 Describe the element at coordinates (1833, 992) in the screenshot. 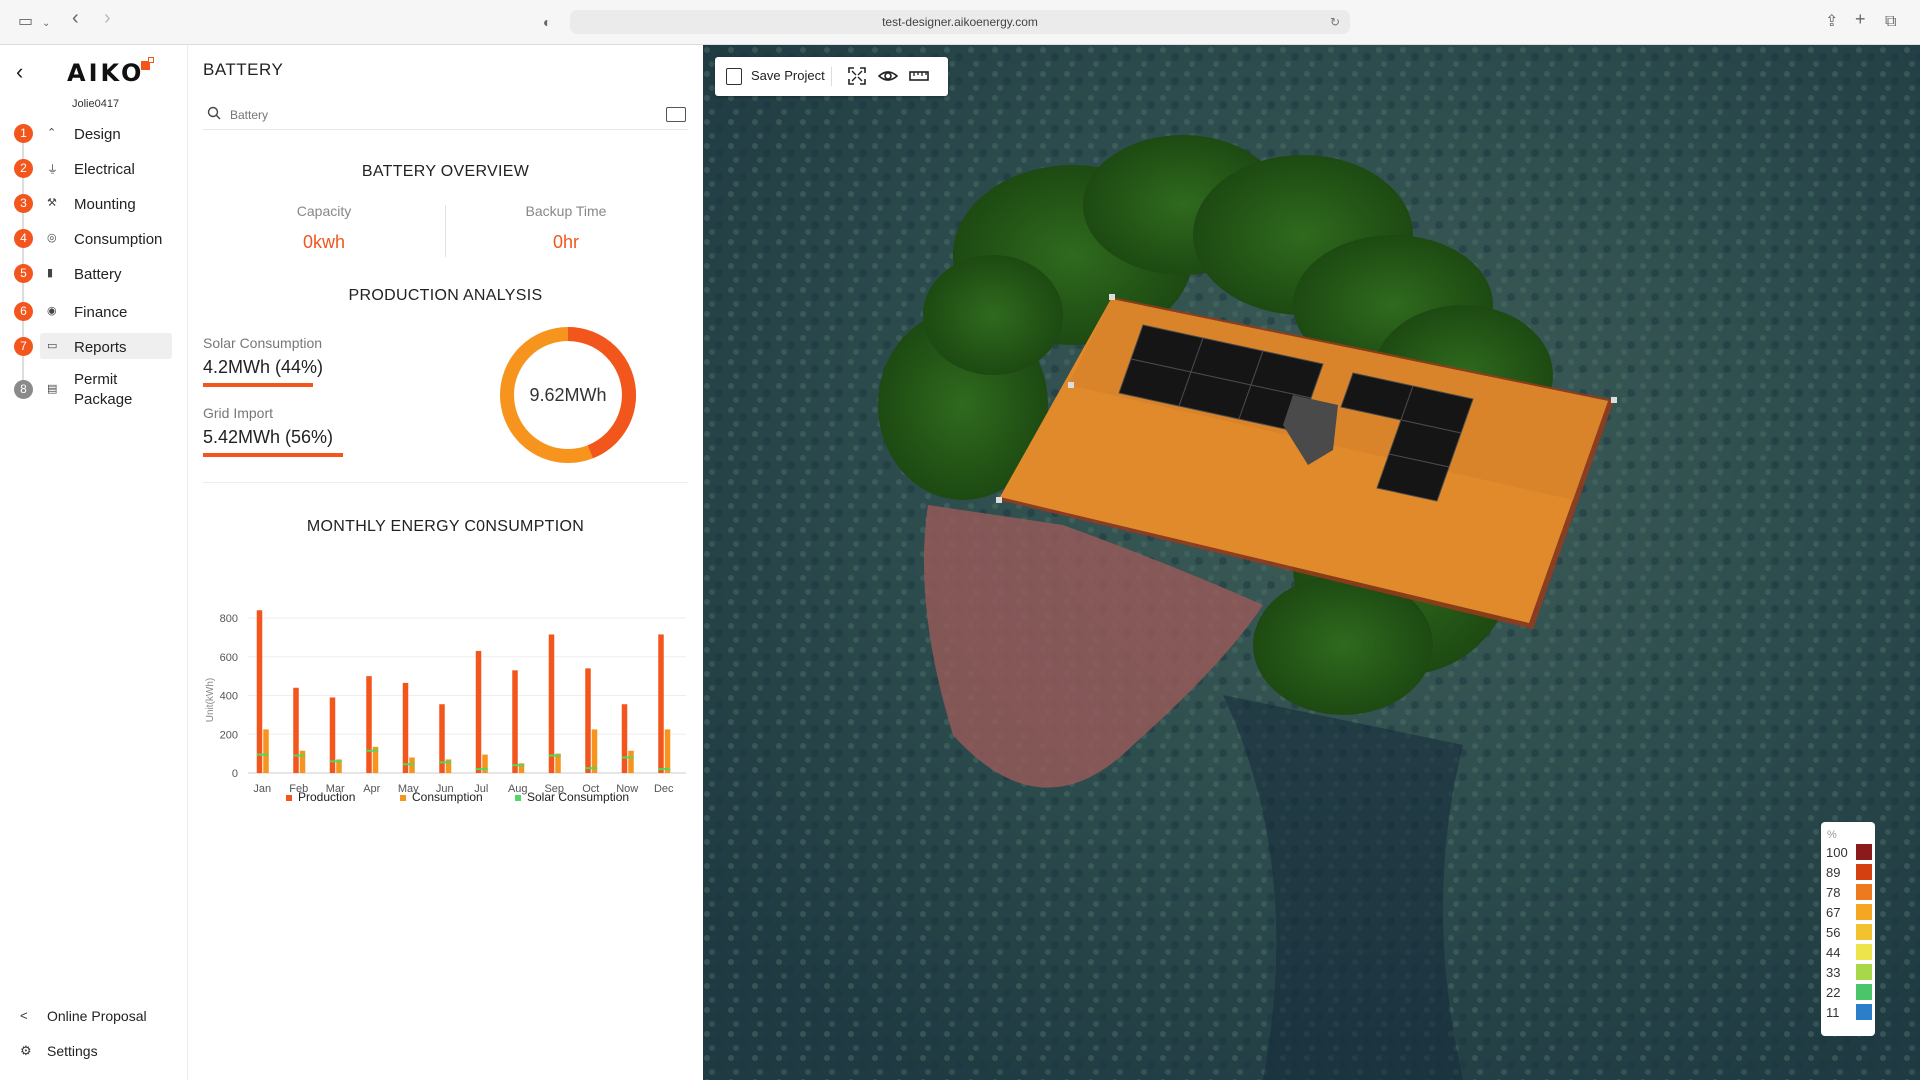

I see `legend-level-label: 22` at that location.